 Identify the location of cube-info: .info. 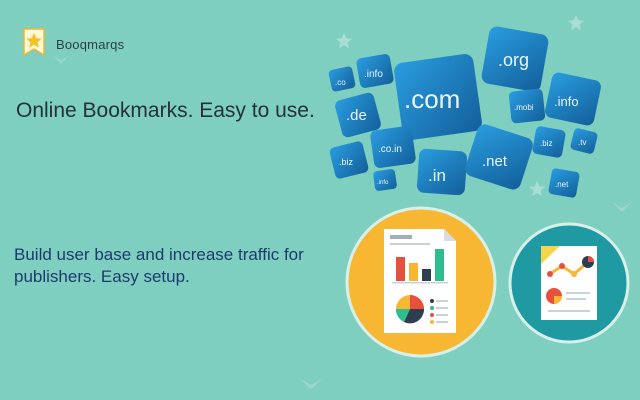
(375, 71).